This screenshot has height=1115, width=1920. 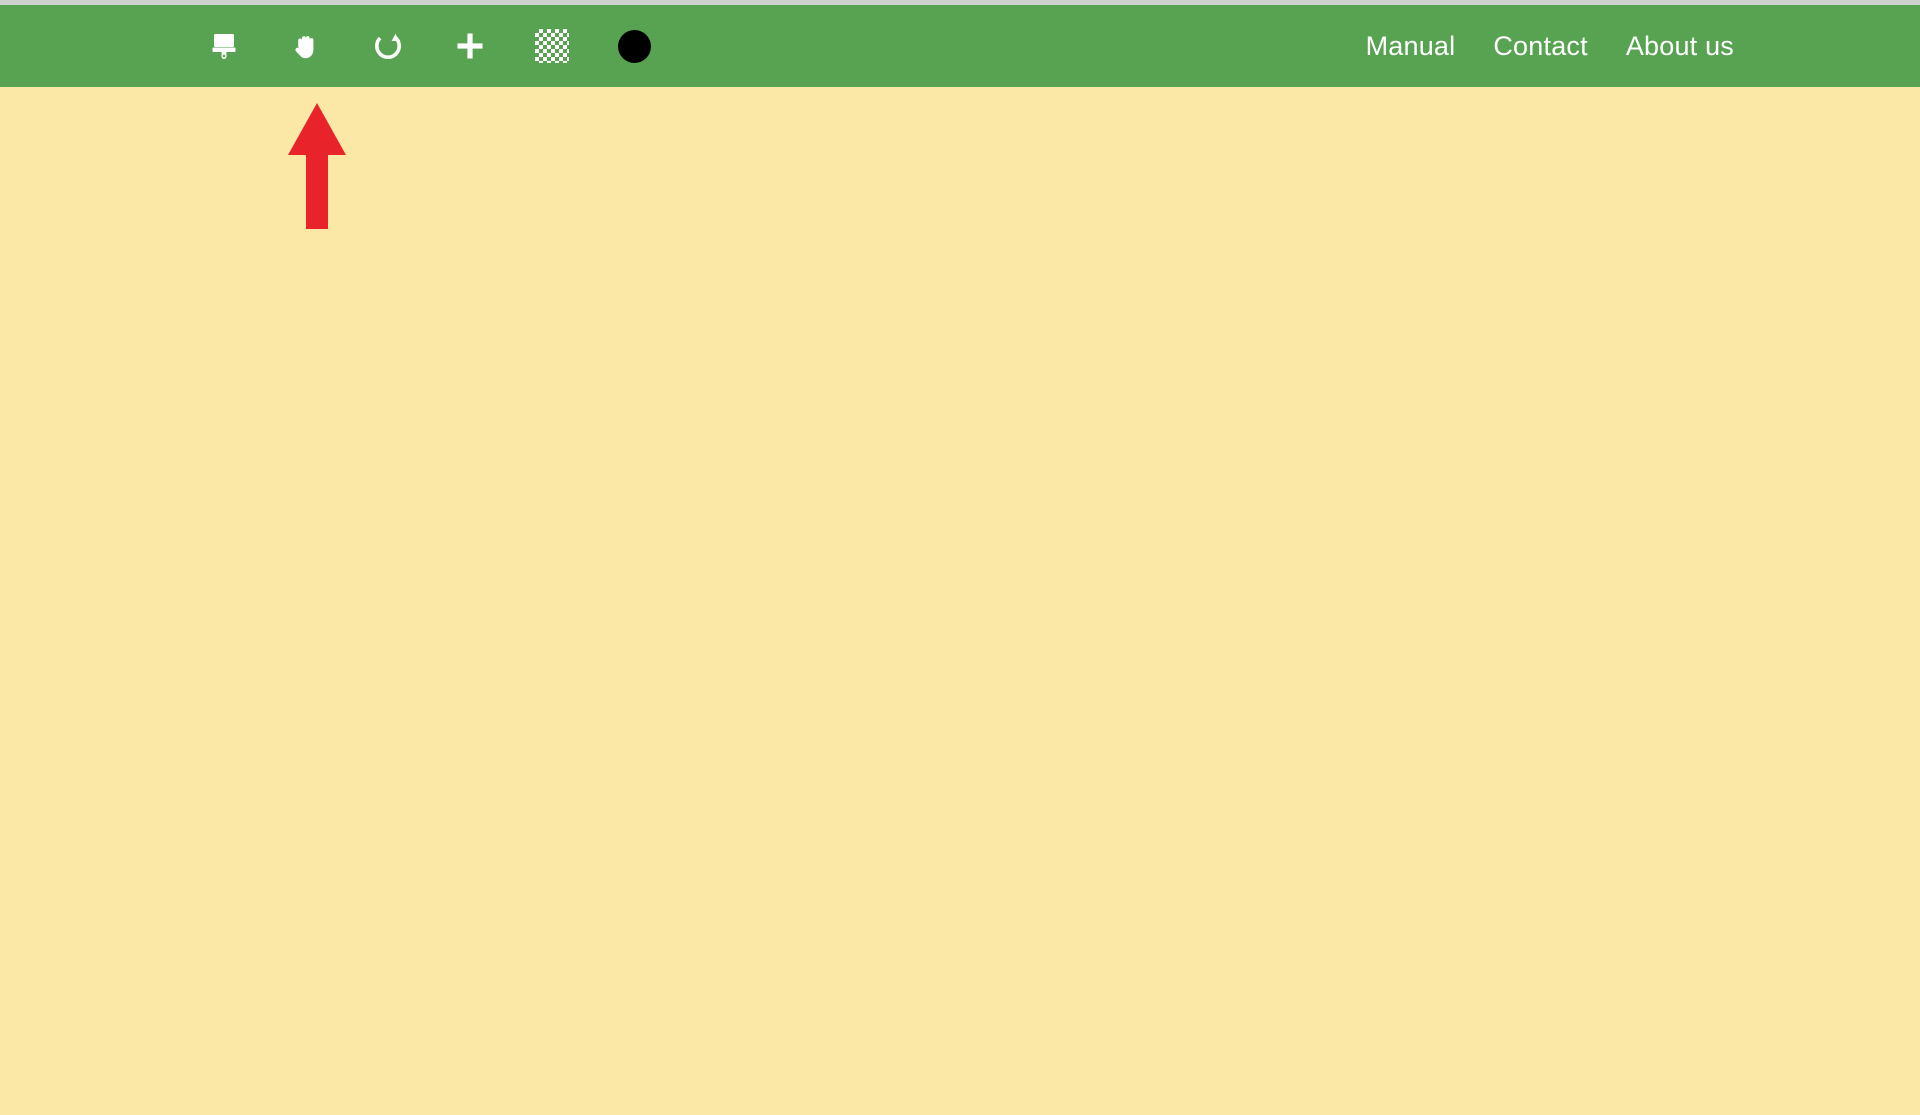 What do you see at coordinates (960, 46) in the screenshot?
I see `app-toolbar: Manual Contact About us` at bounding box center [960, 46].